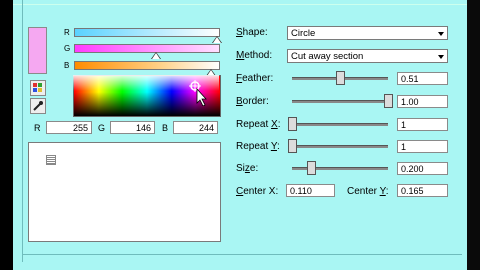 This screenshot has width=480, height=270. I want to click on repeat-y-label: Repeat Y:, so click(258, 146).